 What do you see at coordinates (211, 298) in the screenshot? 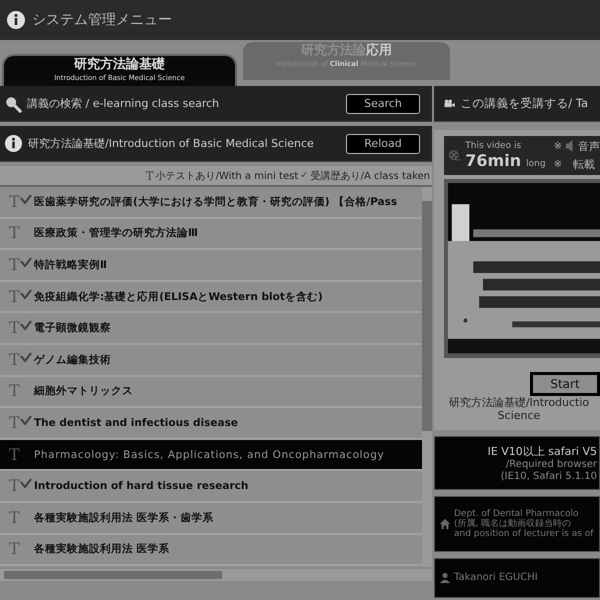
I see `lecture-item: T 免疫組織化学:基礎と応用(ELISAとWestern blotを含む)` at bounding box center [211, 298].